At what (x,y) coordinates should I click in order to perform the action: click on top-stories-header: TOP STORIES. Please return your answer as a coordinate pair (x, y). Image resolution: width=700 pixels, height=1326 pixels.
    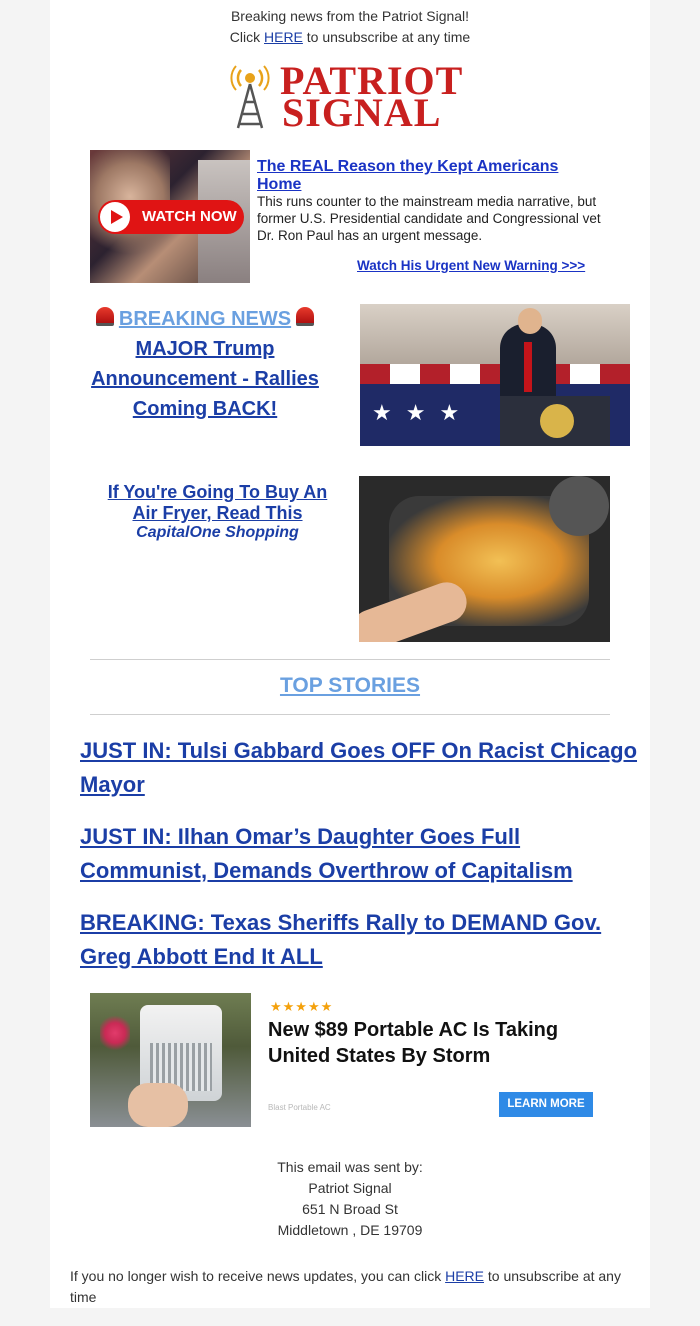
    Looking at the image, I should click on (350, 686).